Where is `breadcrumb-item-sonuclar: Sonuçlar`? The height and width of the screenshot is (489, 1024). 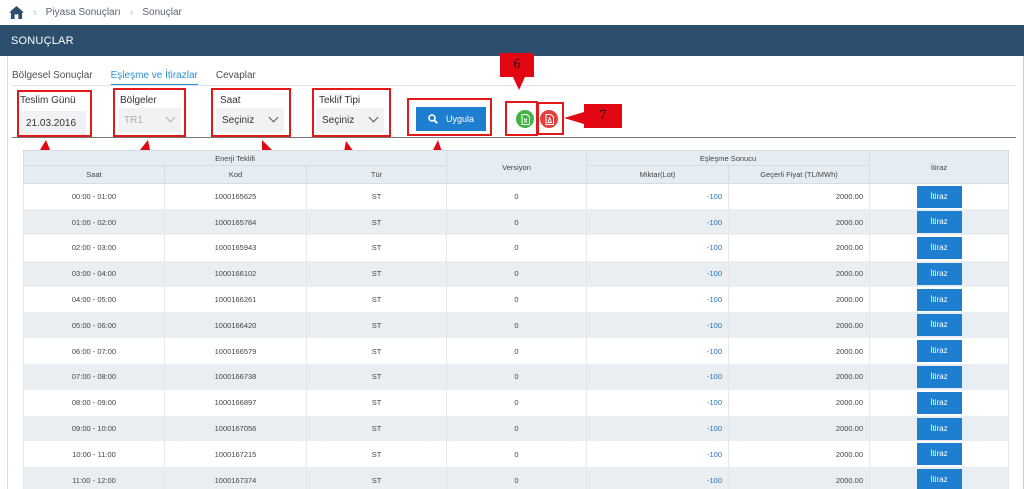 breadcrumb-item-sonuclar: Sonuçlar is located at coordinates (161, 12).